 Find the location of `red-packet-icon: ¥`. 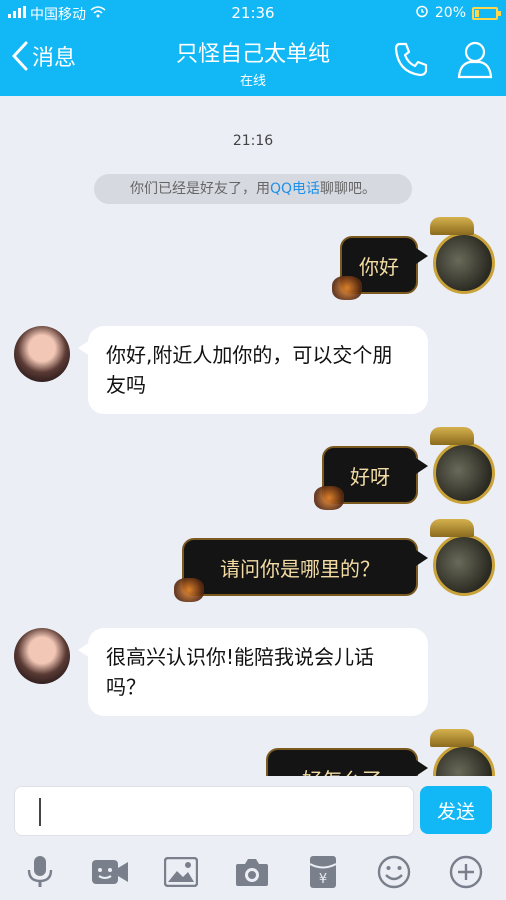

red-packet-icon: ¥ is located at coordinates (323, 872).